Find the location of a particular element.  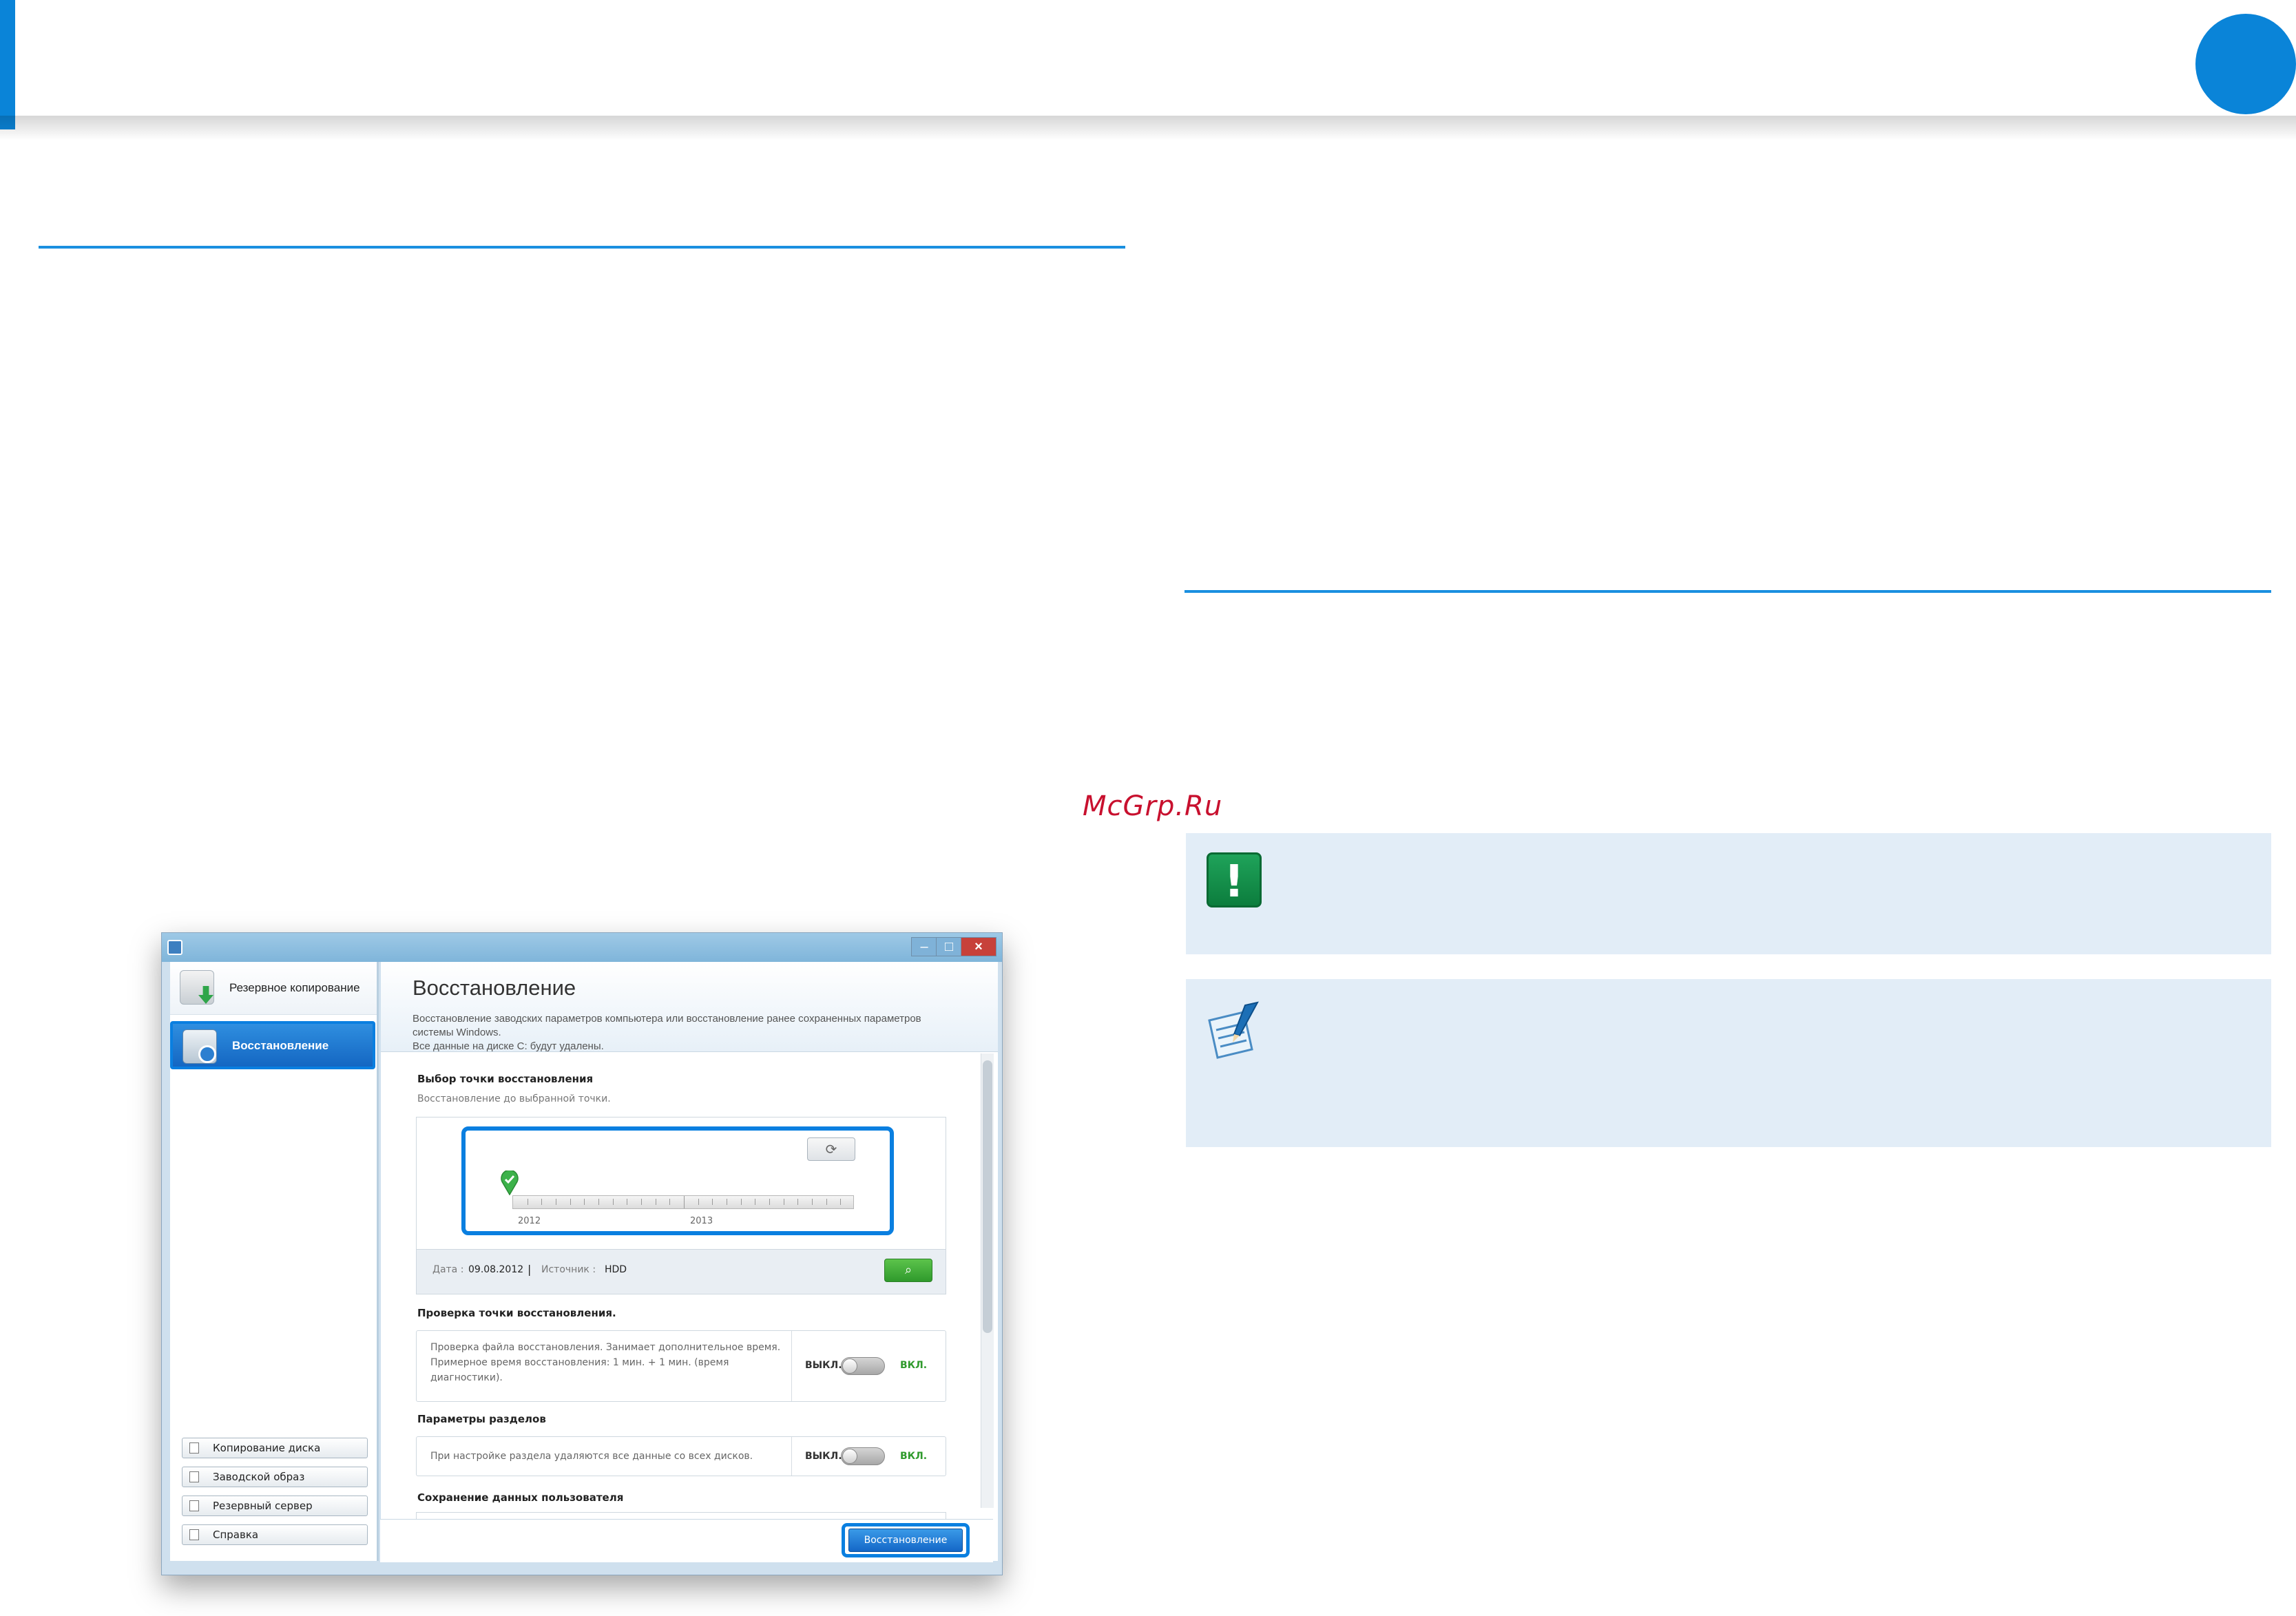

window-titlebar: – □ × is located at coordinates (582, 947).